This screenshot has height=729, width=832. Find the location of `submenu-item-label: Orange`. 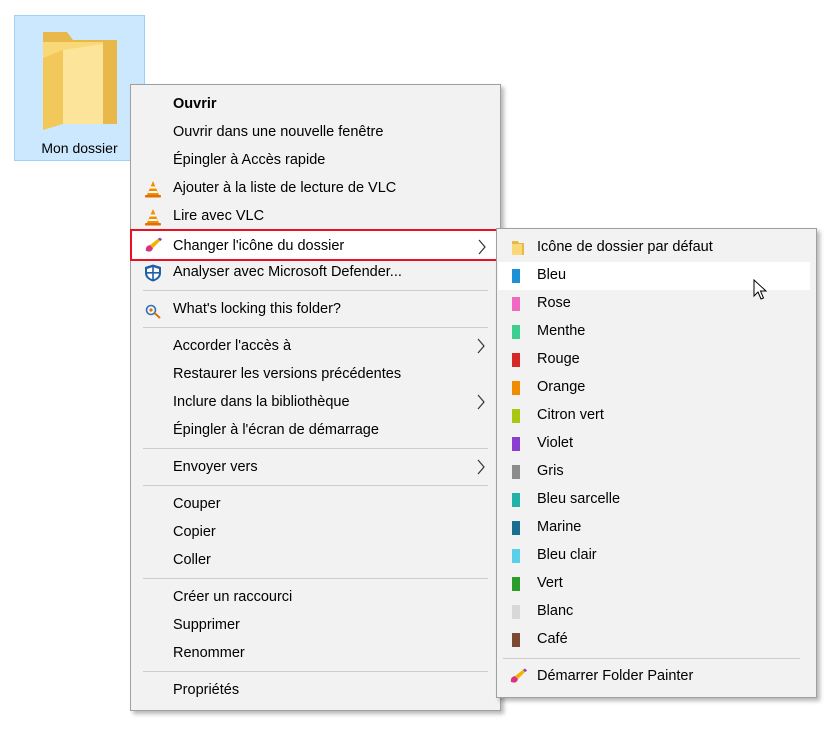

submenu-item-label: Orange is located at coordinates (561, 387).